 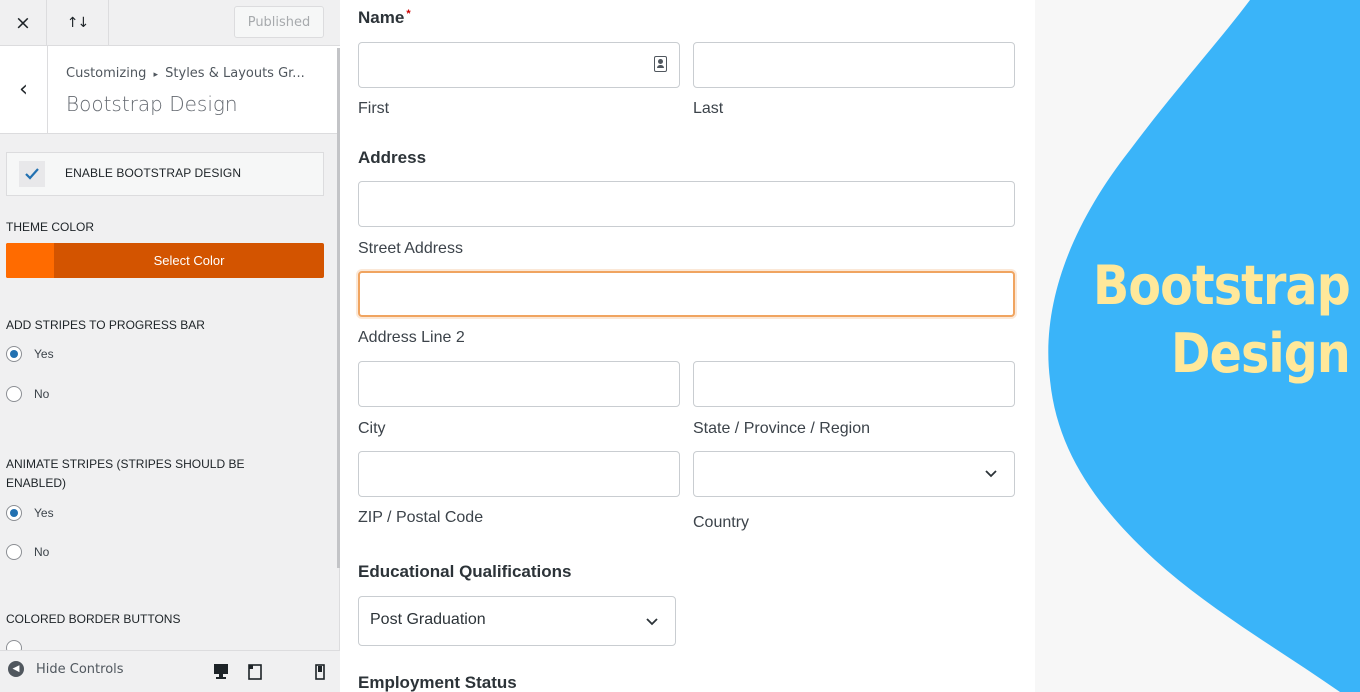 I want to click on customizer-topbar: × ↑↓ Published, so click(x=170, y=23).